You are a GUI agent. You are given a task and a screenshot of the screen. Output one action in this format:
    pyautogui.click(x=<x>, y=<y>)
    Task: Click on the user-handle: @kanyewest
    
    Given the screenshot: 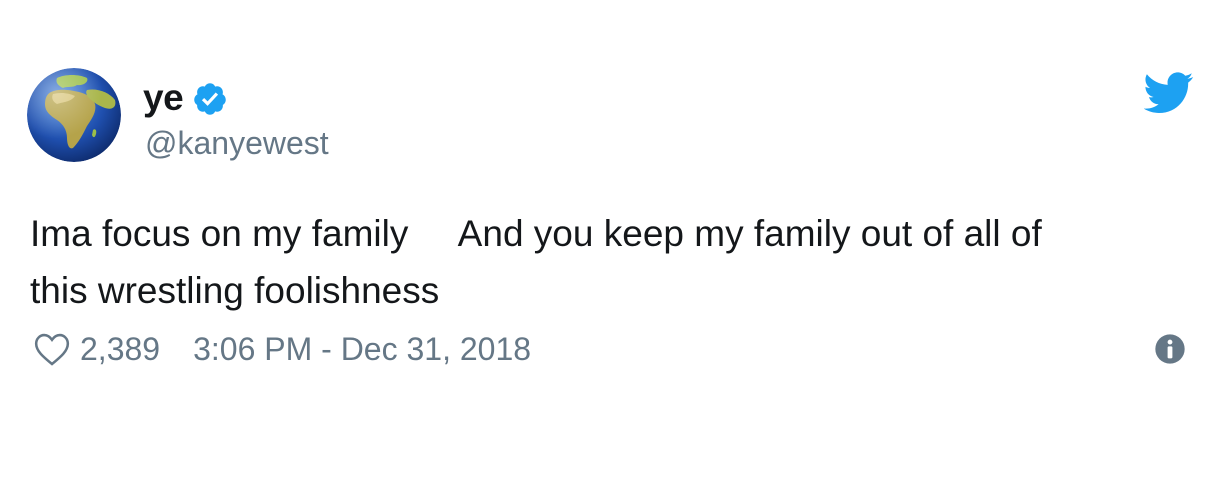 What is the action you would take?
    pyautogui.click(x=237, y=143)
    